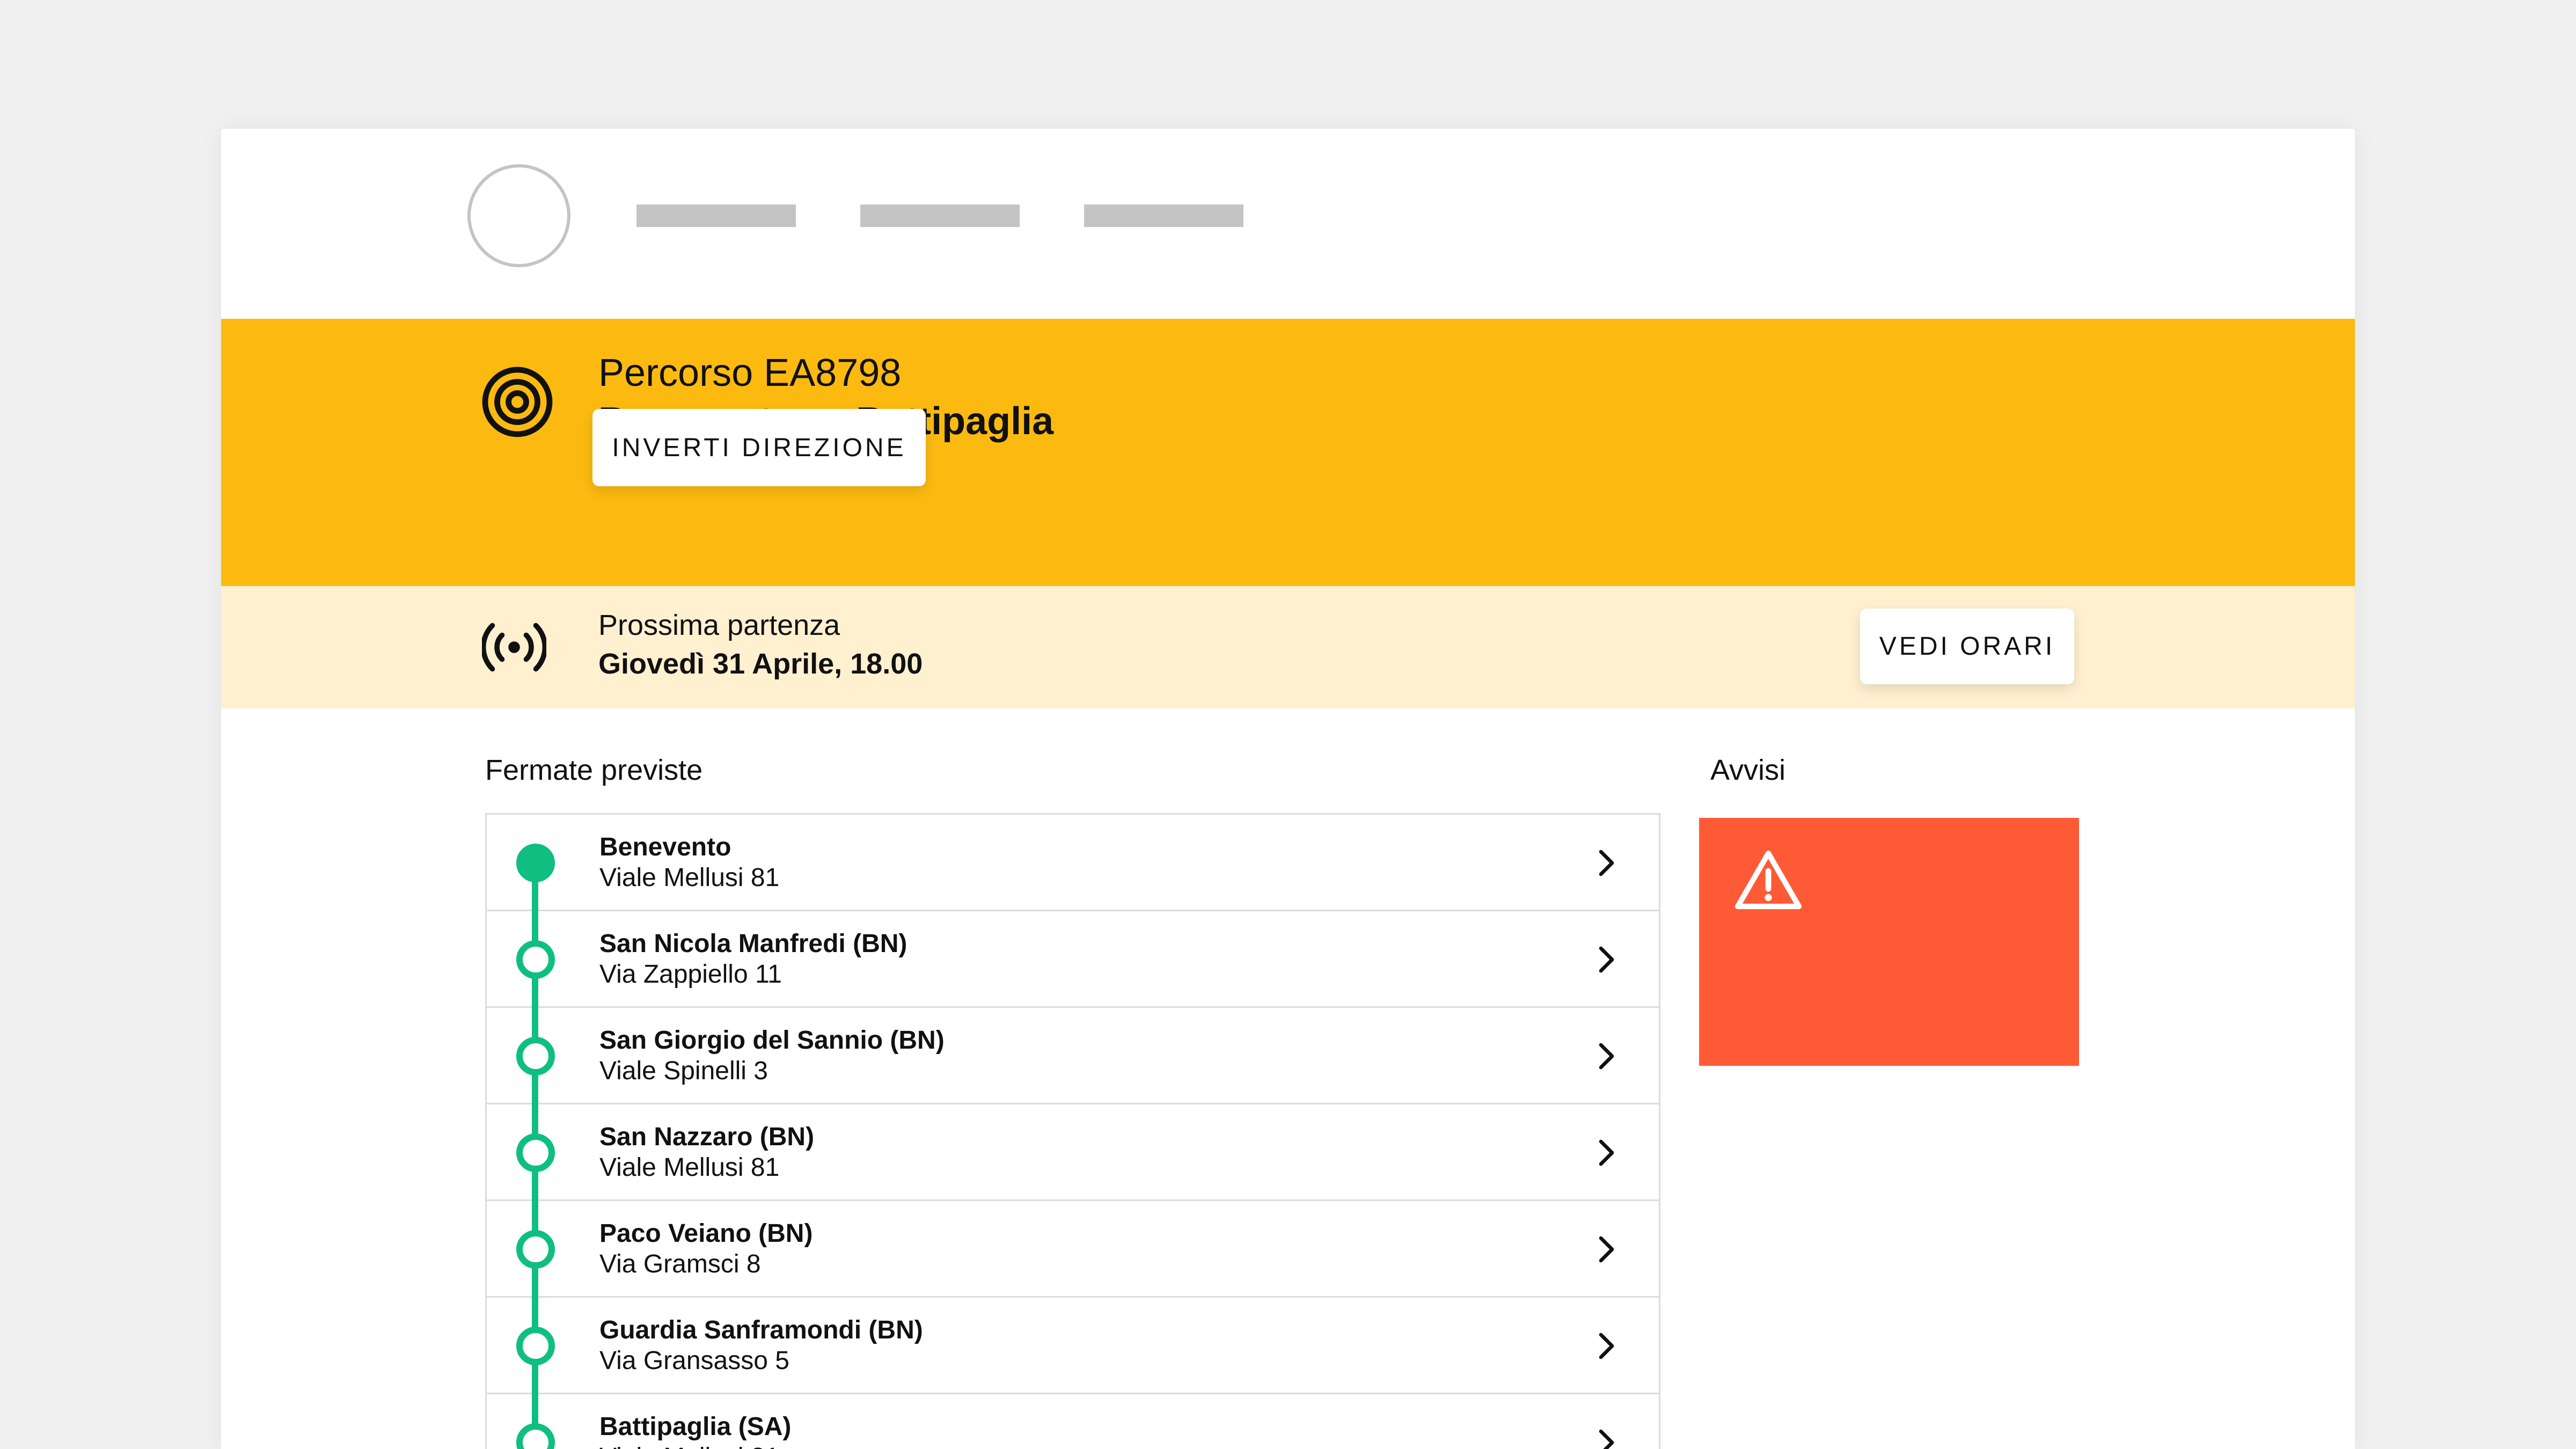 This screenshot has height=1449, width=2576. What do you see at coordinates (695, 1427) in the screenshot?
I see `stop-name: Battipaglia (SA)` at bounding box center [695, 1427].